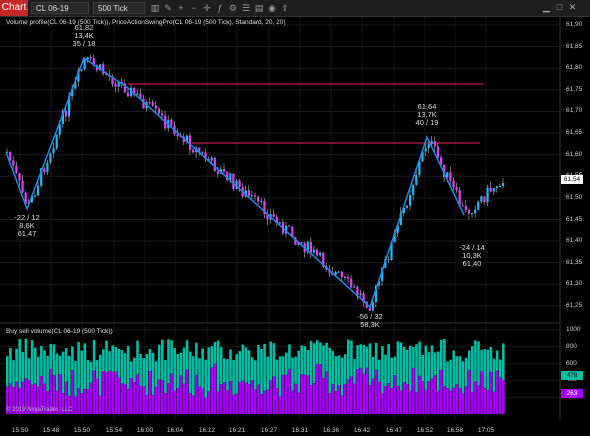  What do you see at coordinates (574, 284) in the screenshot?
I see `price-tick-label: 61,30` at bounding box center [574, 284].